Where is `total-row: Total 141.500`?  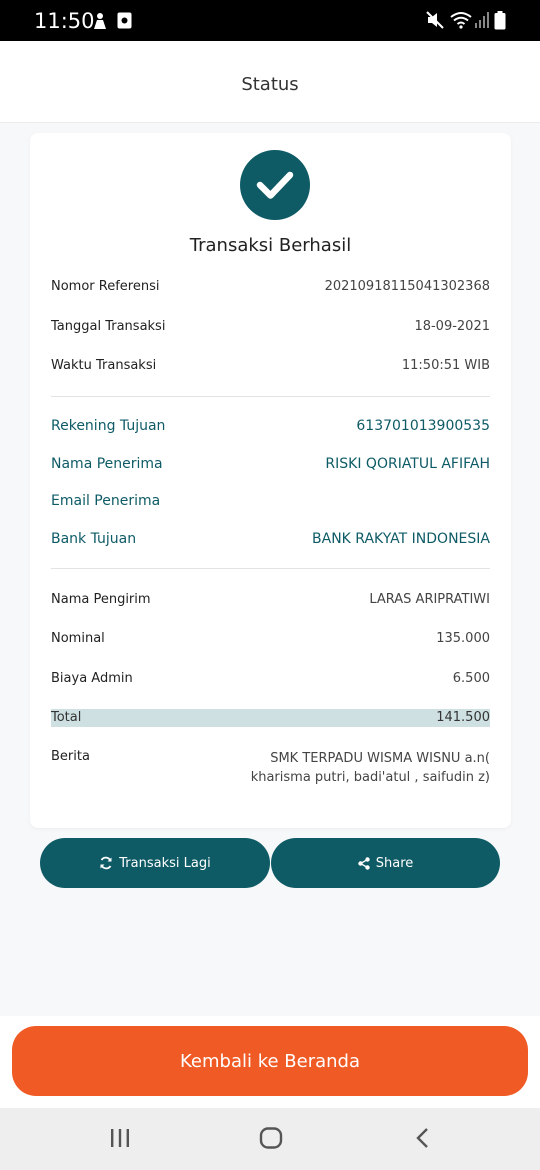
total-row: Total 141.500 is located at coordinates (270, 718).